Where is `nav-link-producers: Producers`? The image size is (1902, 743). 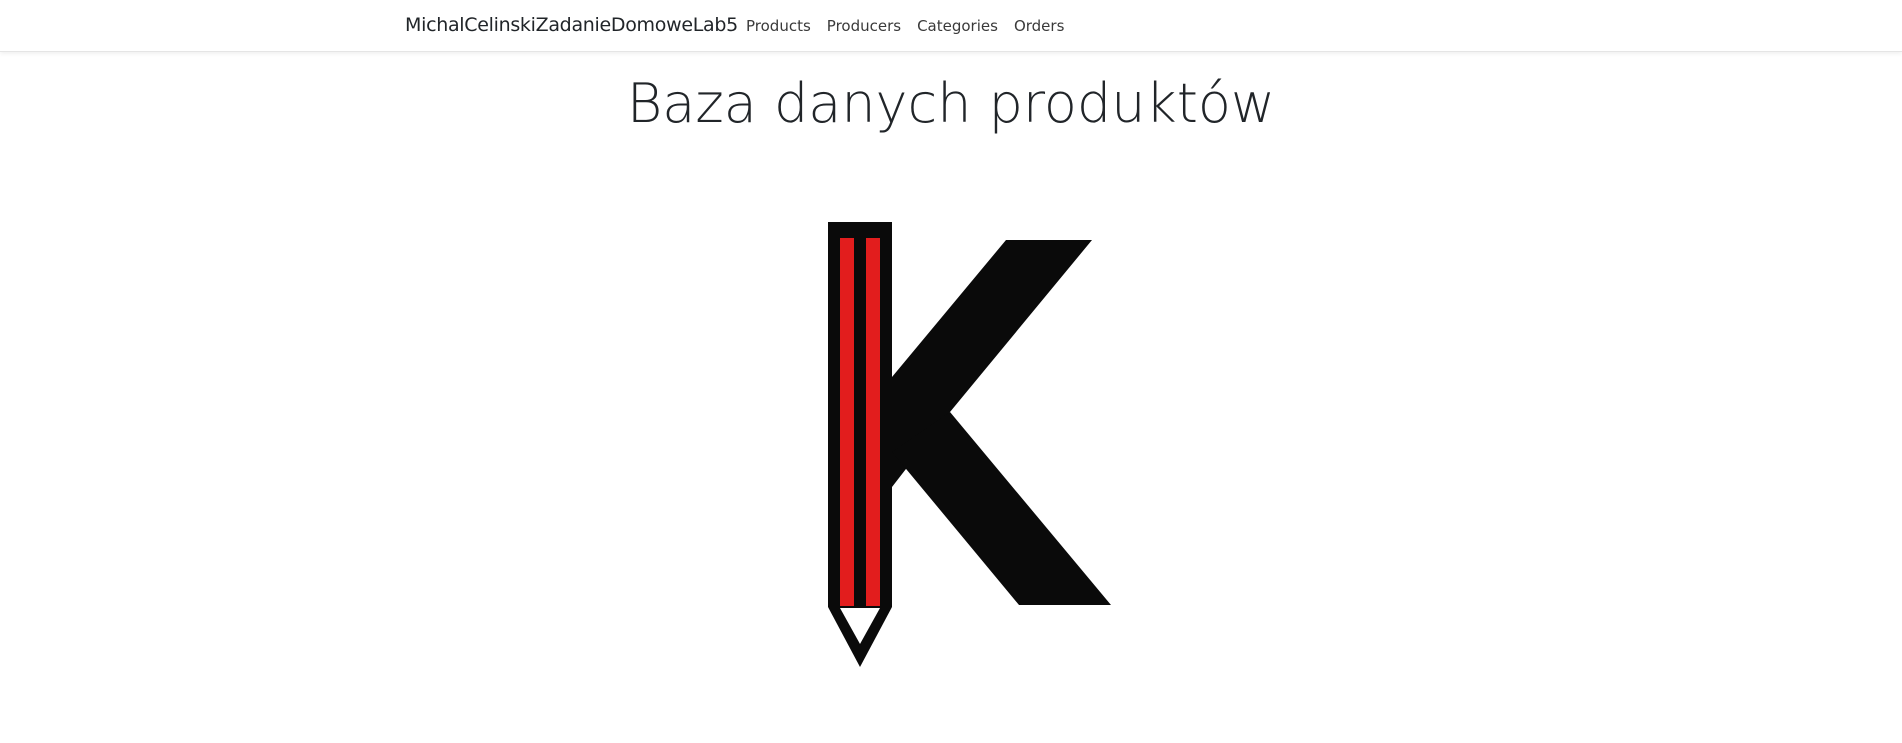
nav-link-producers: Producers is located at coordinates (864, 26).